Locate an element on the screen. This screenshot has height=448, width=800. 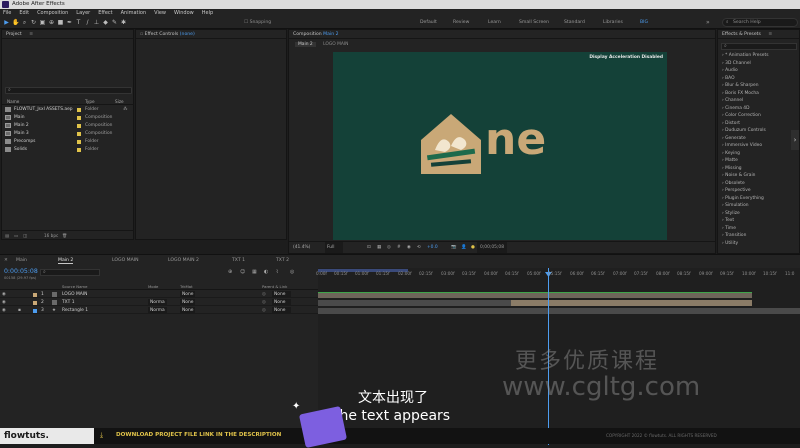
effects-category: › Matte is located at coordinates (730, 160).